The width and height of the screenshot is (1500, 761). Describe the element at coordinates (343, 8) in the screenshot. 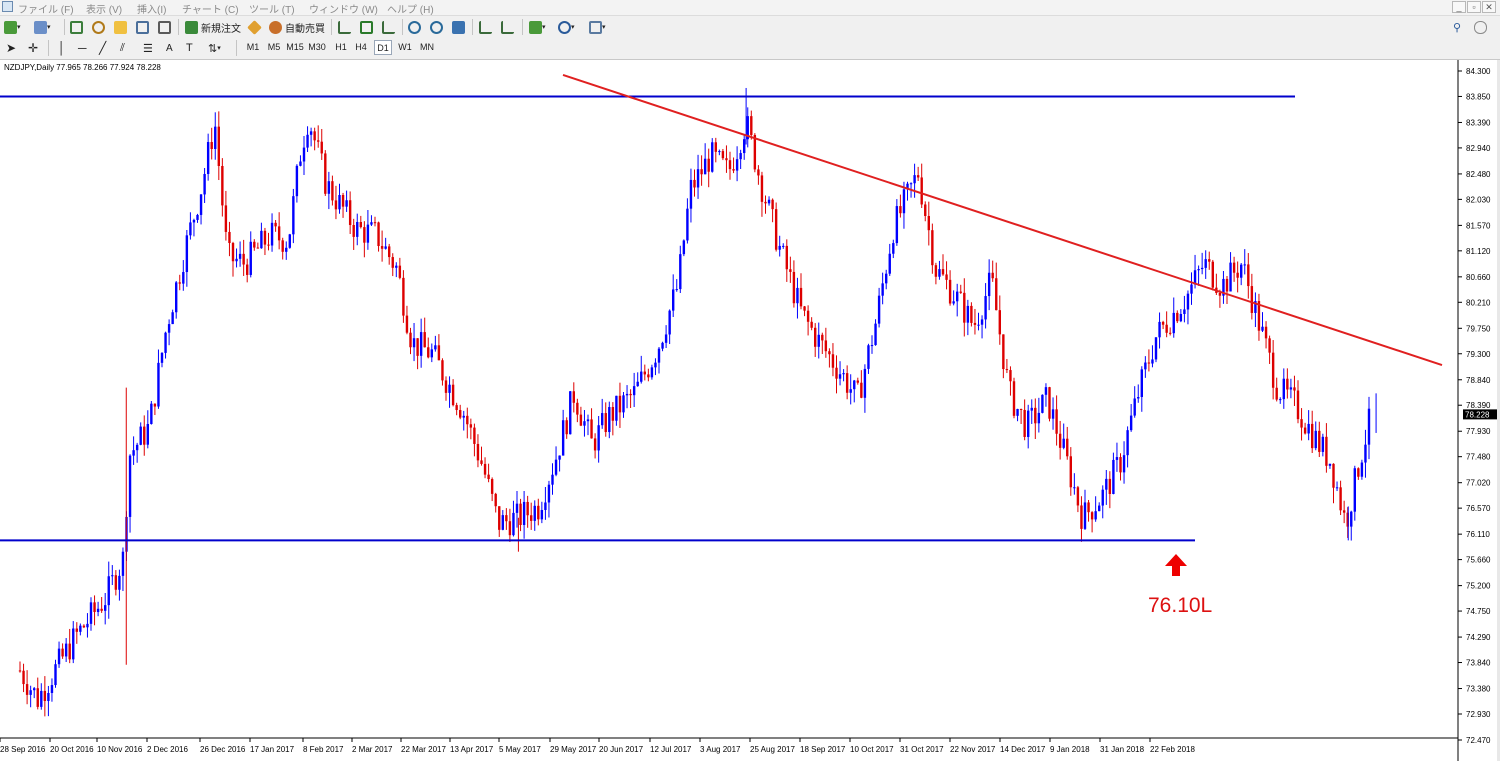

I see `menu-window: ウィンドウ (W)` at that location.